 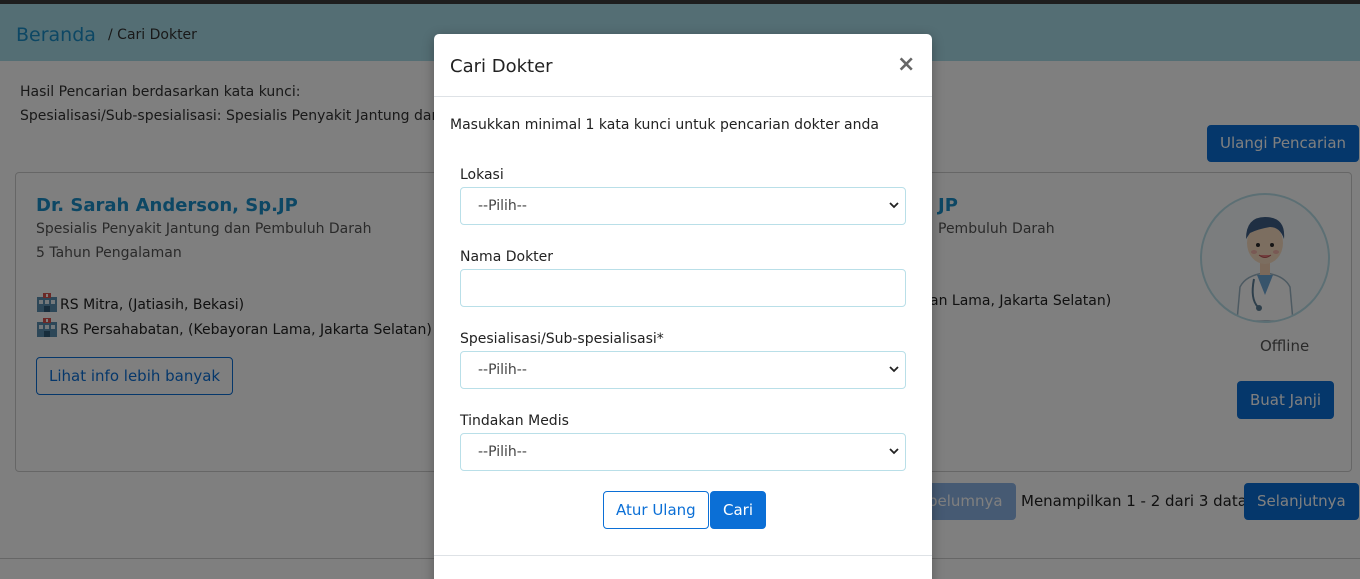 What do you see at coordinates (502, 452) in the screenshot?
I see `procedure-selected-value: --Pilih--` at bounding box center [502, 452].